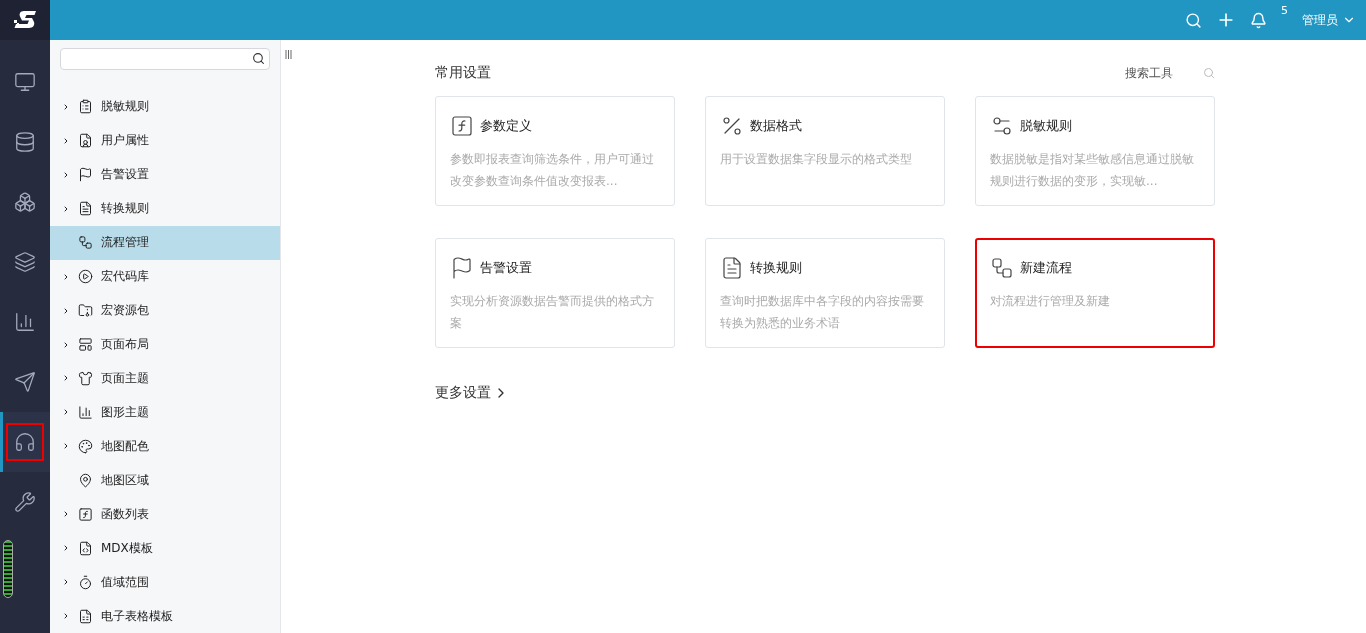 The height and width of the screenshot is (633, 1366). I want to click on code-file-icon, so click(85, 548).